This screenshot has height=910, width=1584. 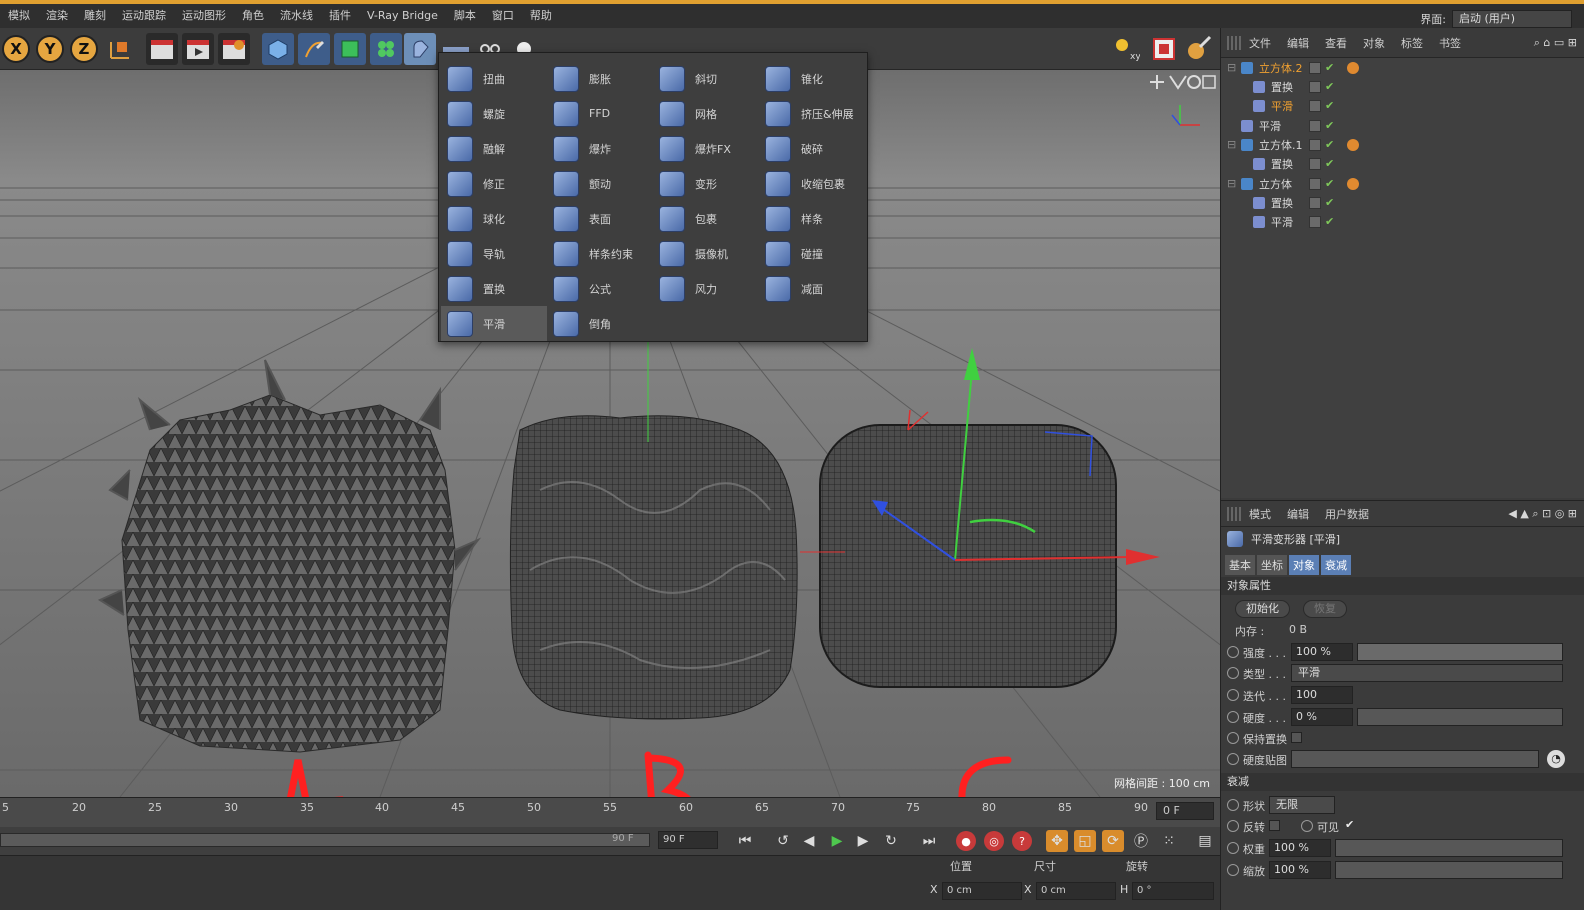 I want to click on shape-dropdown: 无限, so click(x=1302, y=805).